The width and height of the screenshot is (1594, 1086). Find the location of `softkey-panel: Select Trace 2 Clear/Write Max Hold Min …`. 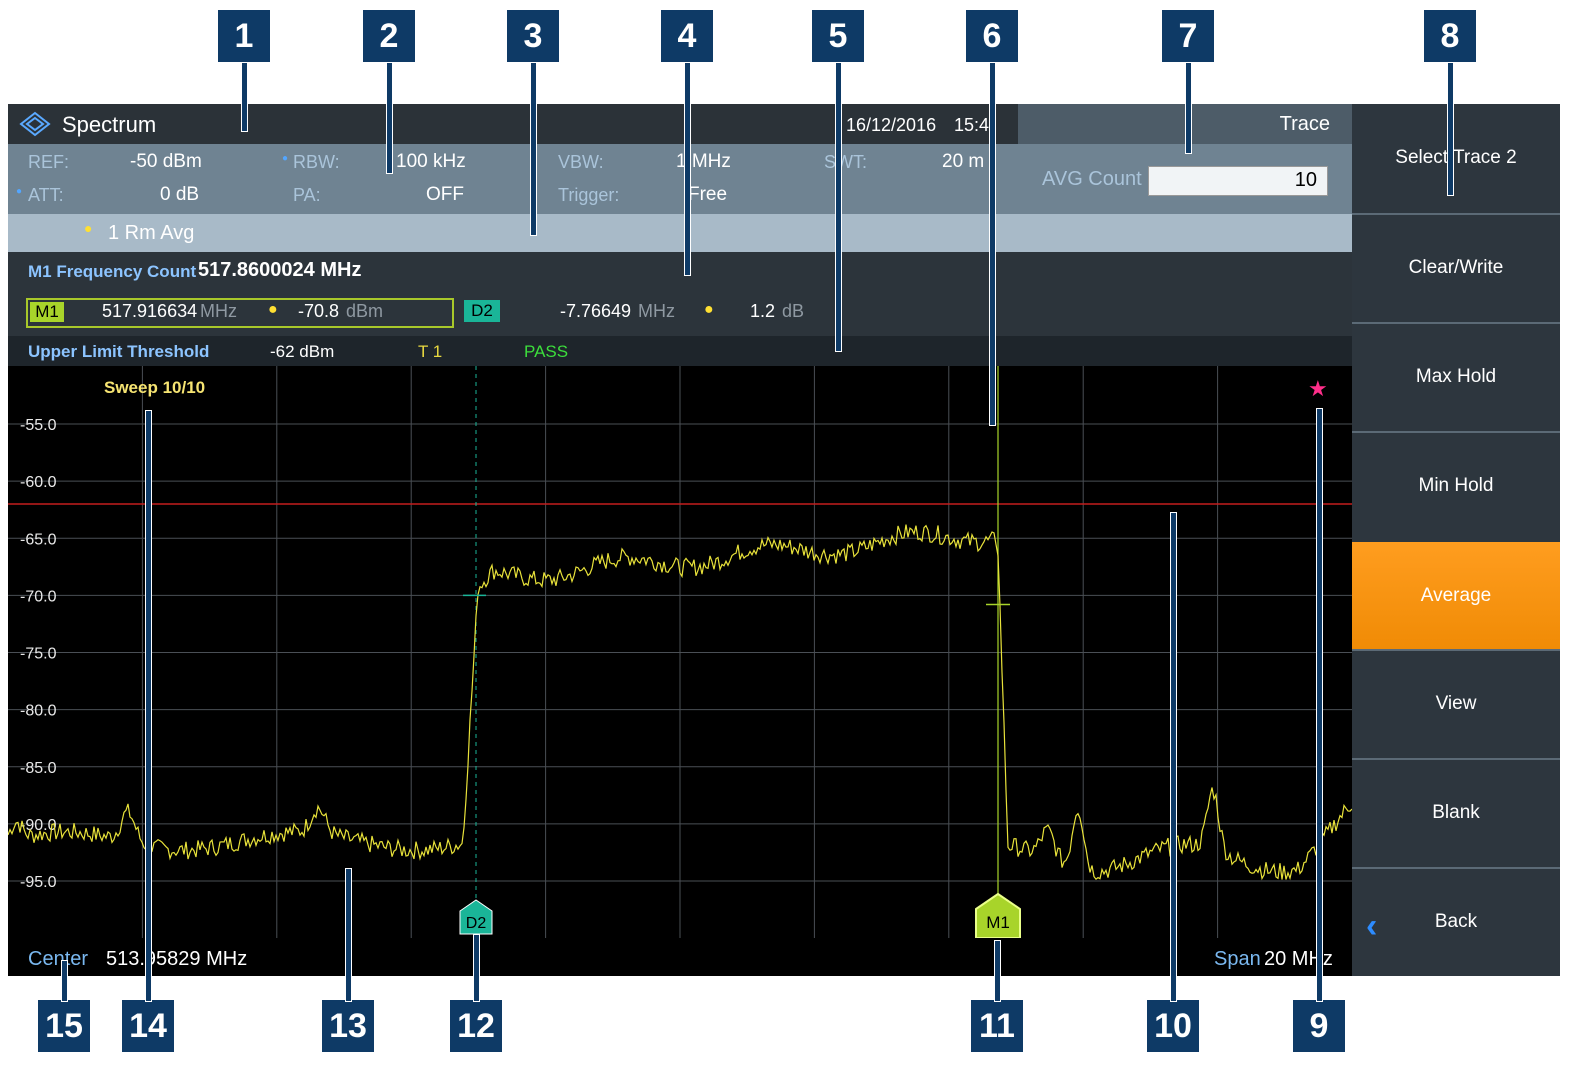

softkey-panel: Select Trace 2 Clear/Write Max Hold Min … is located at coordinates (1456, 540).